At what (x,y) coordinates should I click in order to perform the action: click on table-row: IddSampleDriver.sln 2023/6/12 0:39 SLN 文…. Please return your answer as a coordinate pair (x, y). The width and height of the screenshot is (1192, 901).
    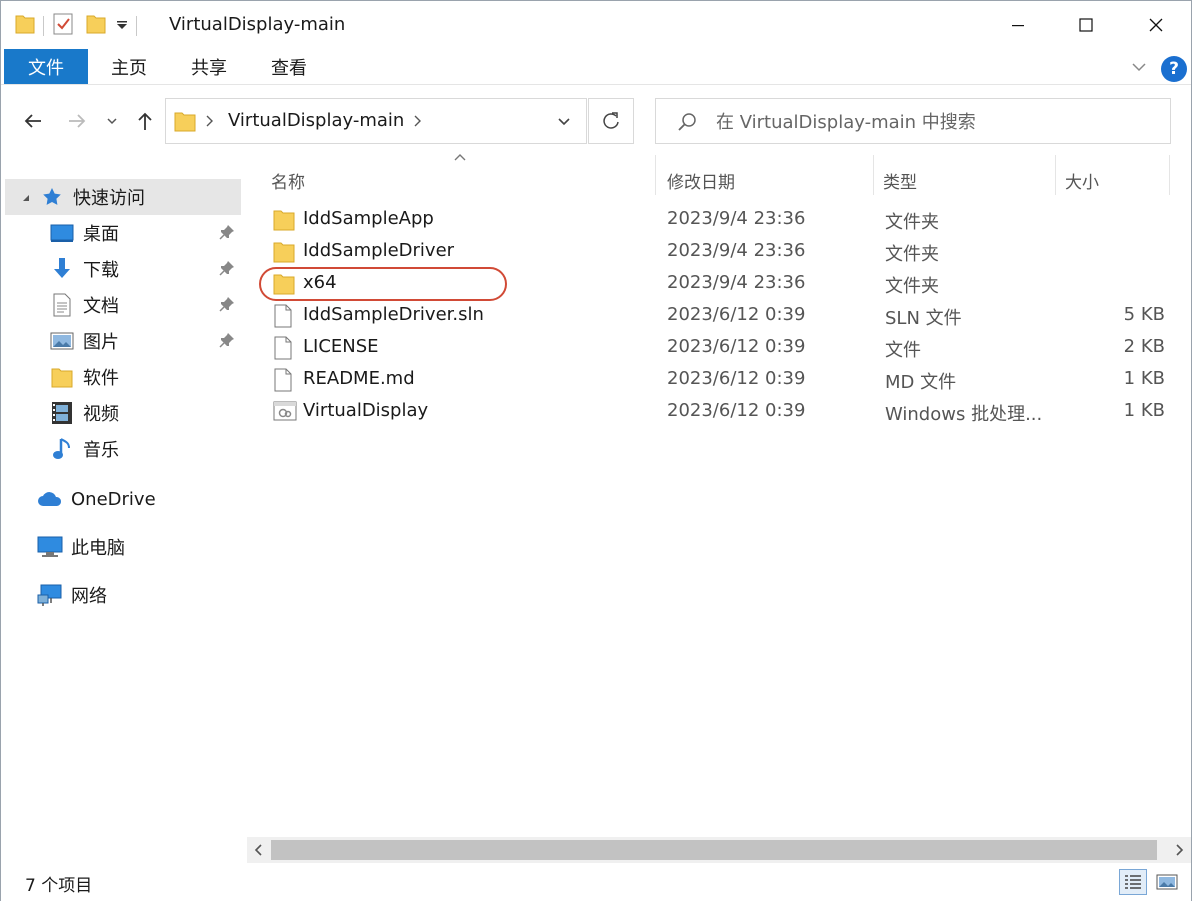
    Looking at the image, I should click on (715, 316).